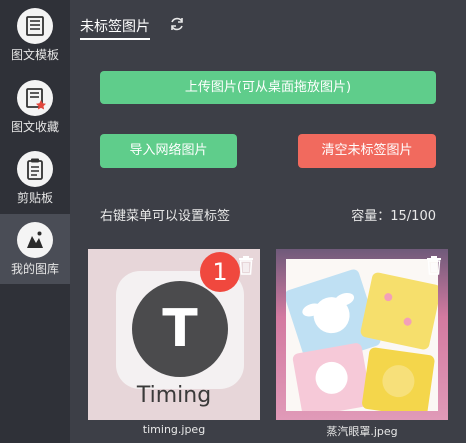 This screenshot has width=466, height=443. What do you see at coordinates (35, 240) in the screenshot?
I see `gallery-icon` at bounding box center [35, 240].